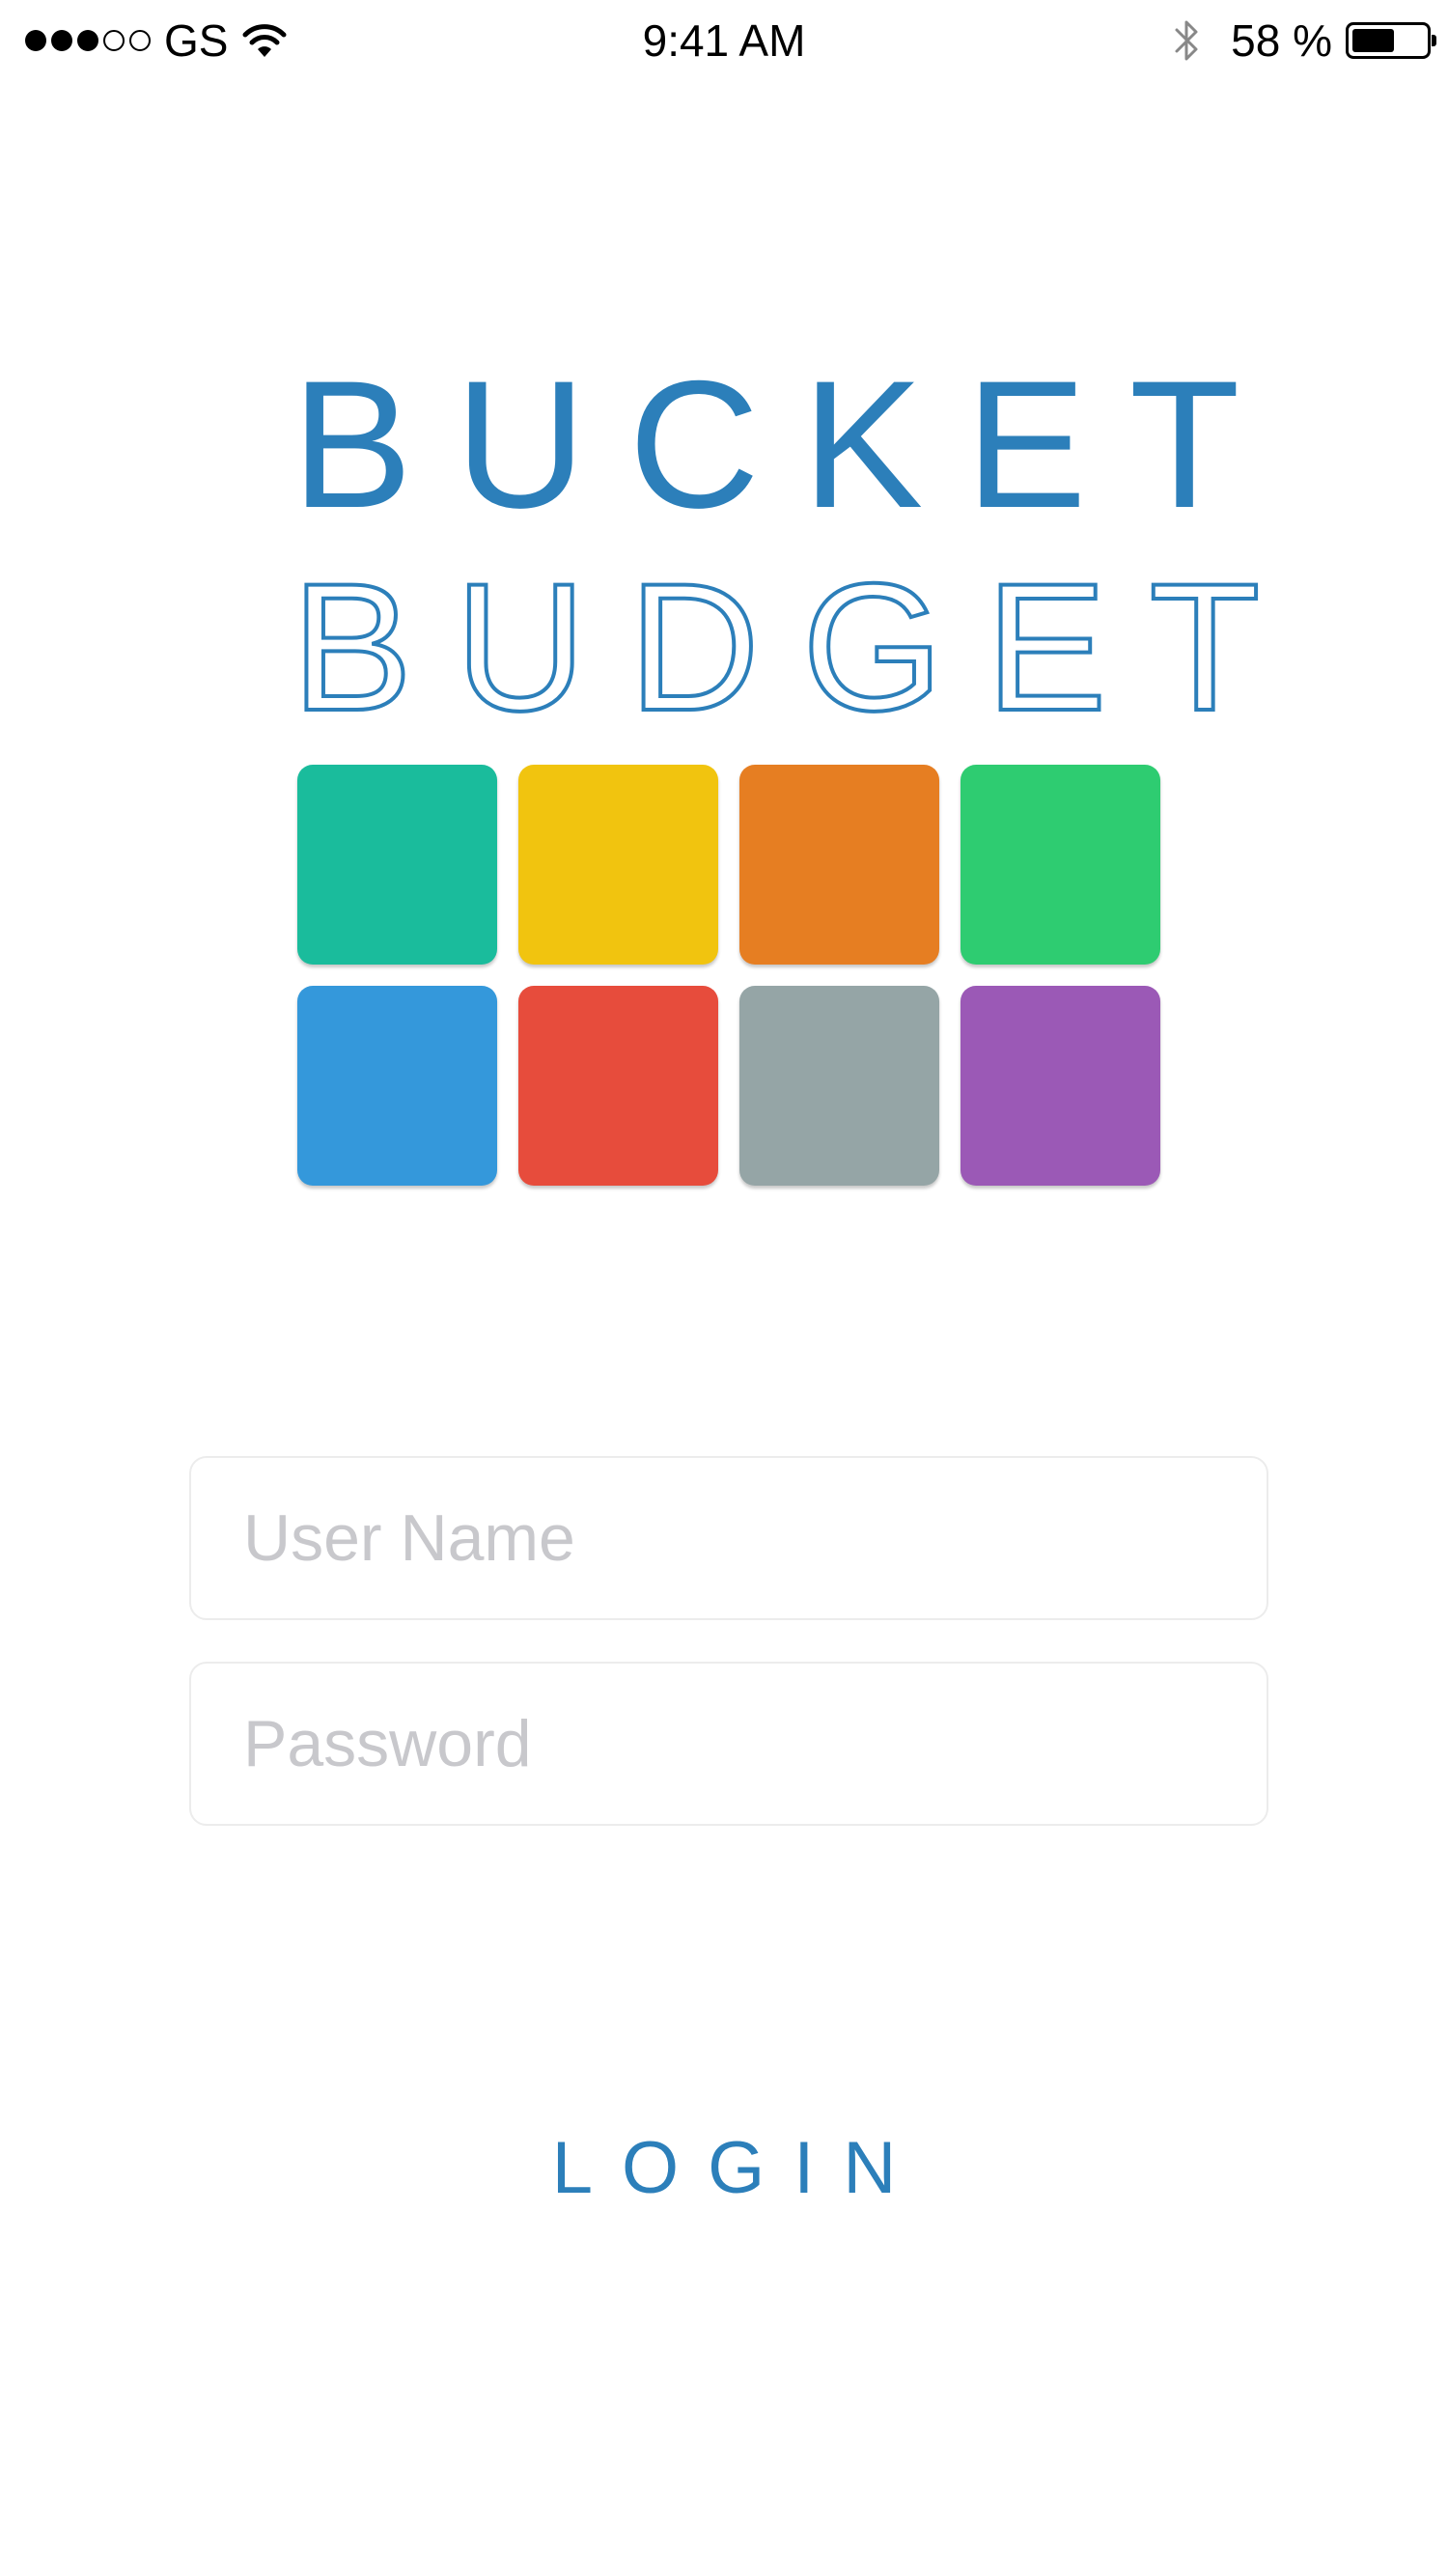  Describe the element at coordinates (729, 1538) in the screenshot. I see `username-input` at that location.